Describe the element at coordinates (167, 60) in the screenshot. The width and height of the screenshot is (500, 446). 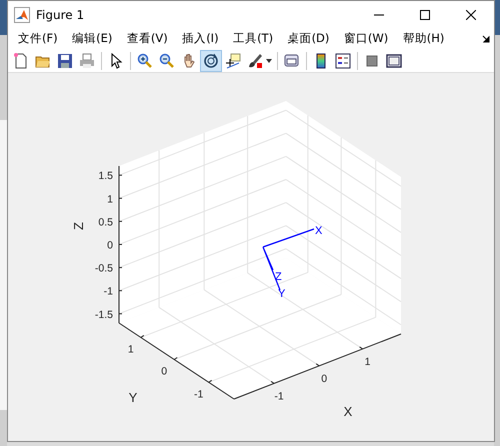
I see `zoom-out-icon` at that location.